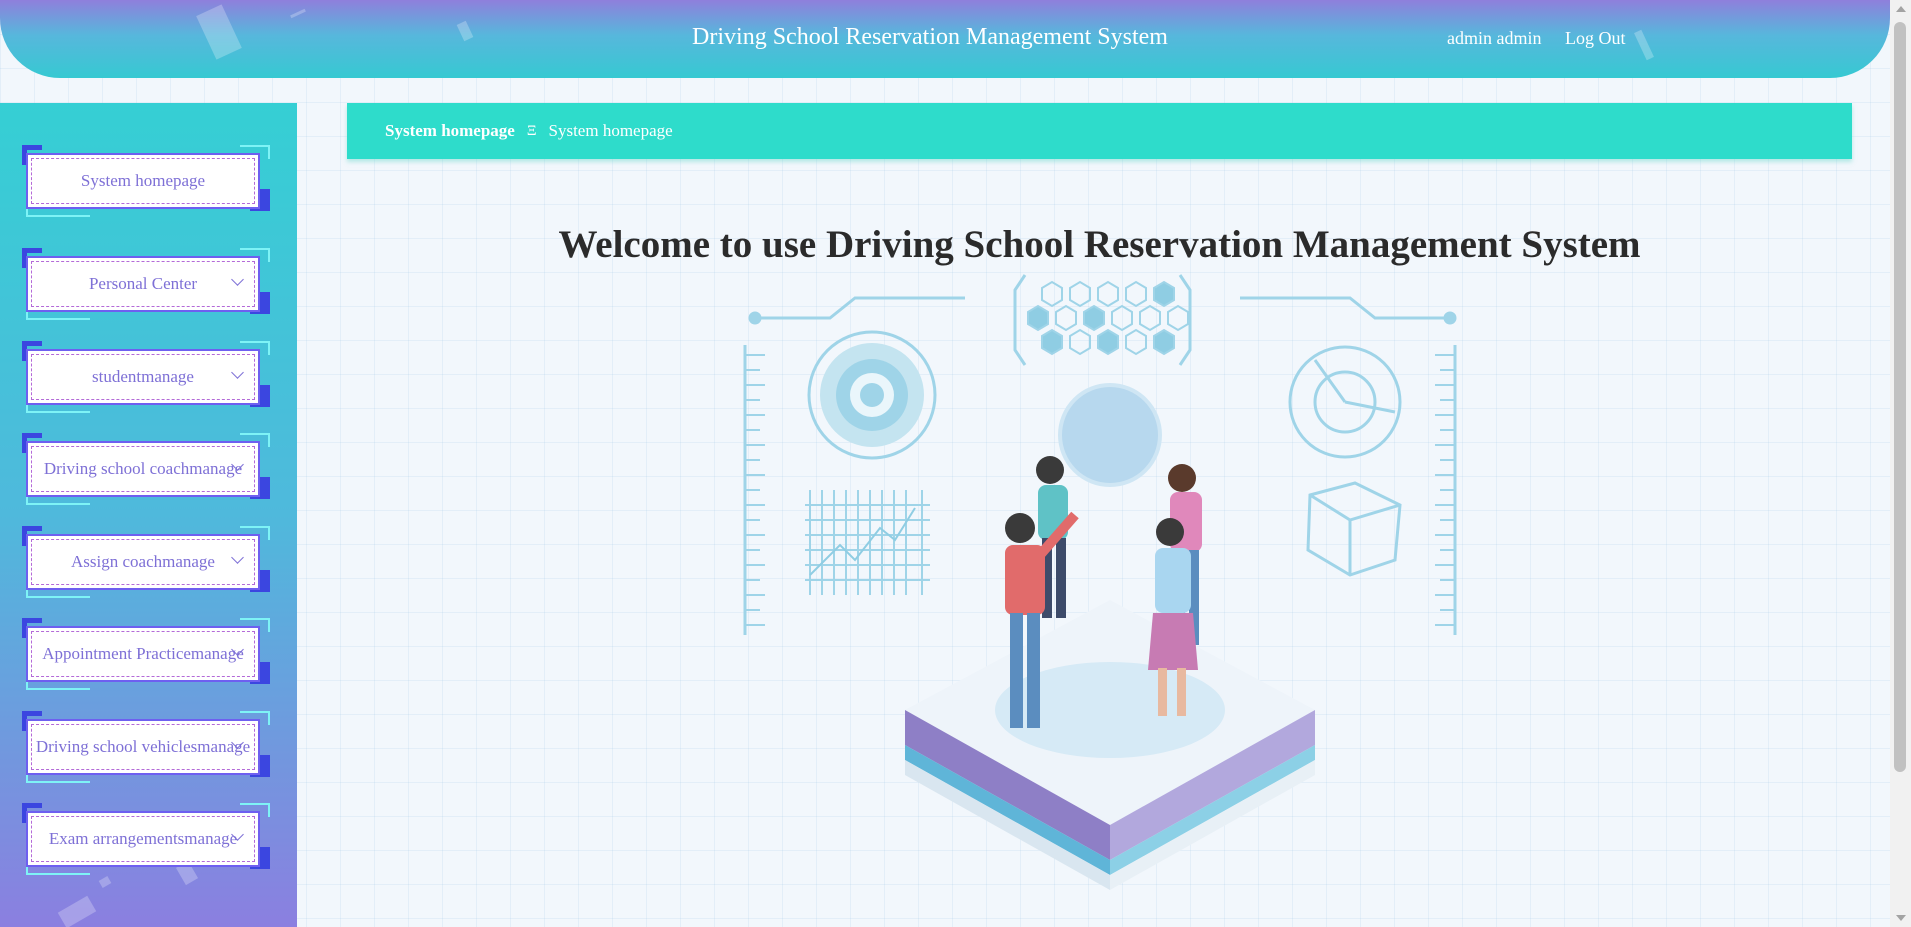  What do you see at coordinates (1494, 38) in the screenshot?
I see `current-user: admin admin` at bounding box center [1494, 38].